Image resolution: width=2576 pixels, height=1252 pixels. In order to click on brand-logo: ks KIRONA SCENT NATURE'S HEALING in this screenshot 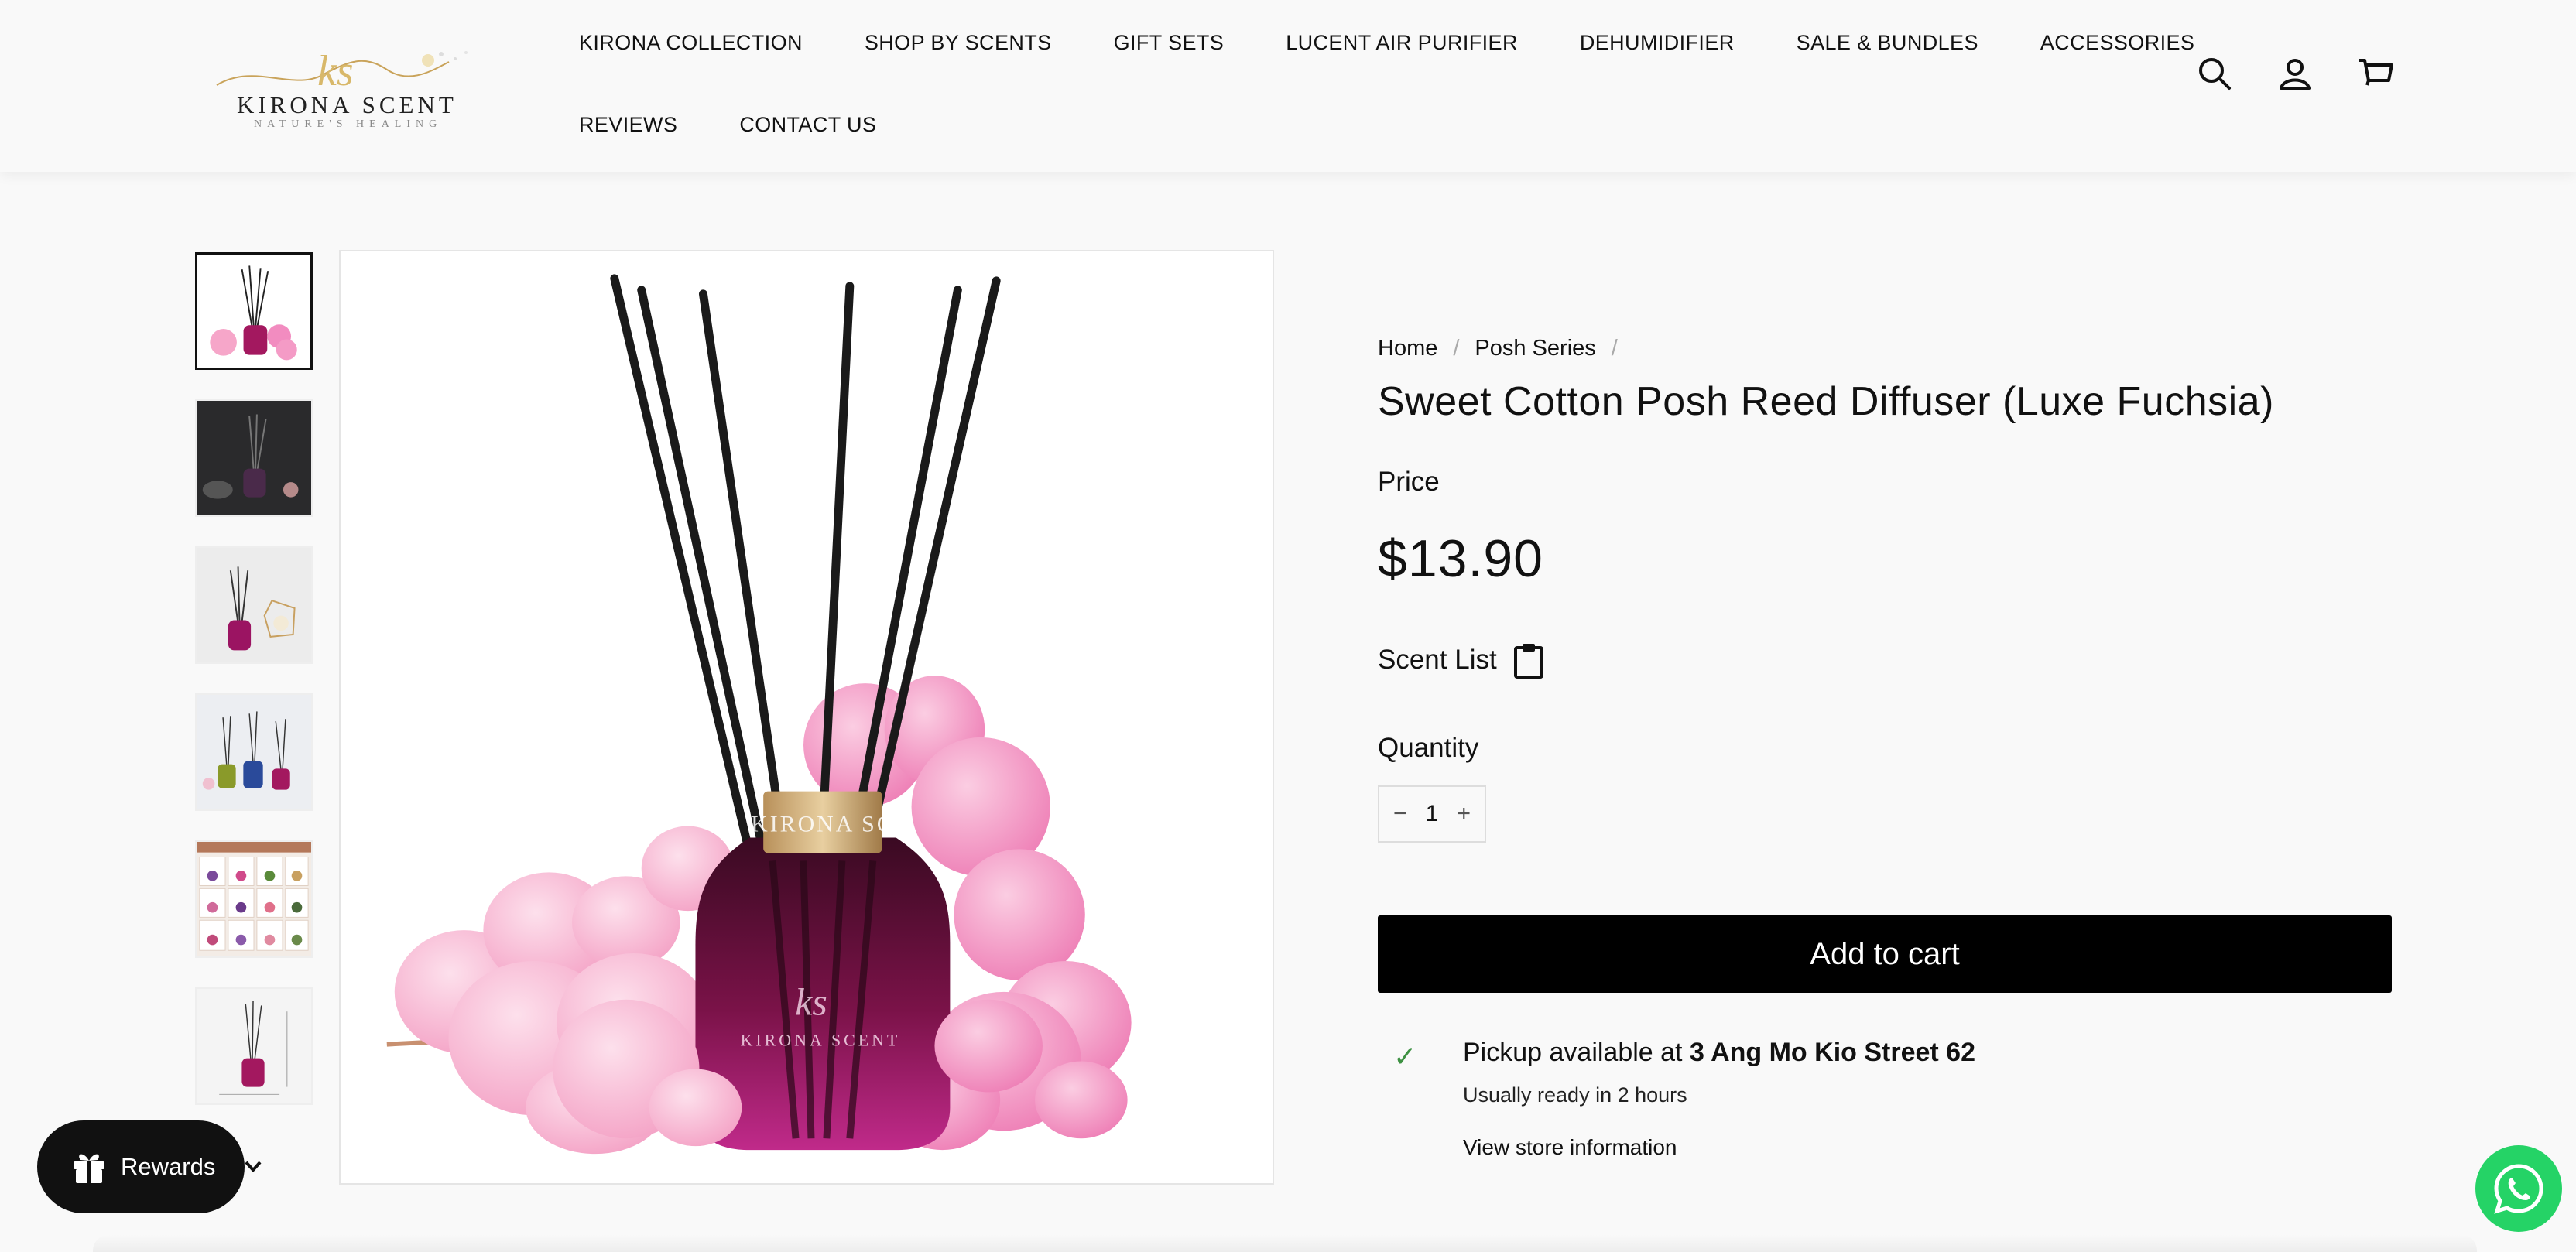, I will do `click(356, 85)`.